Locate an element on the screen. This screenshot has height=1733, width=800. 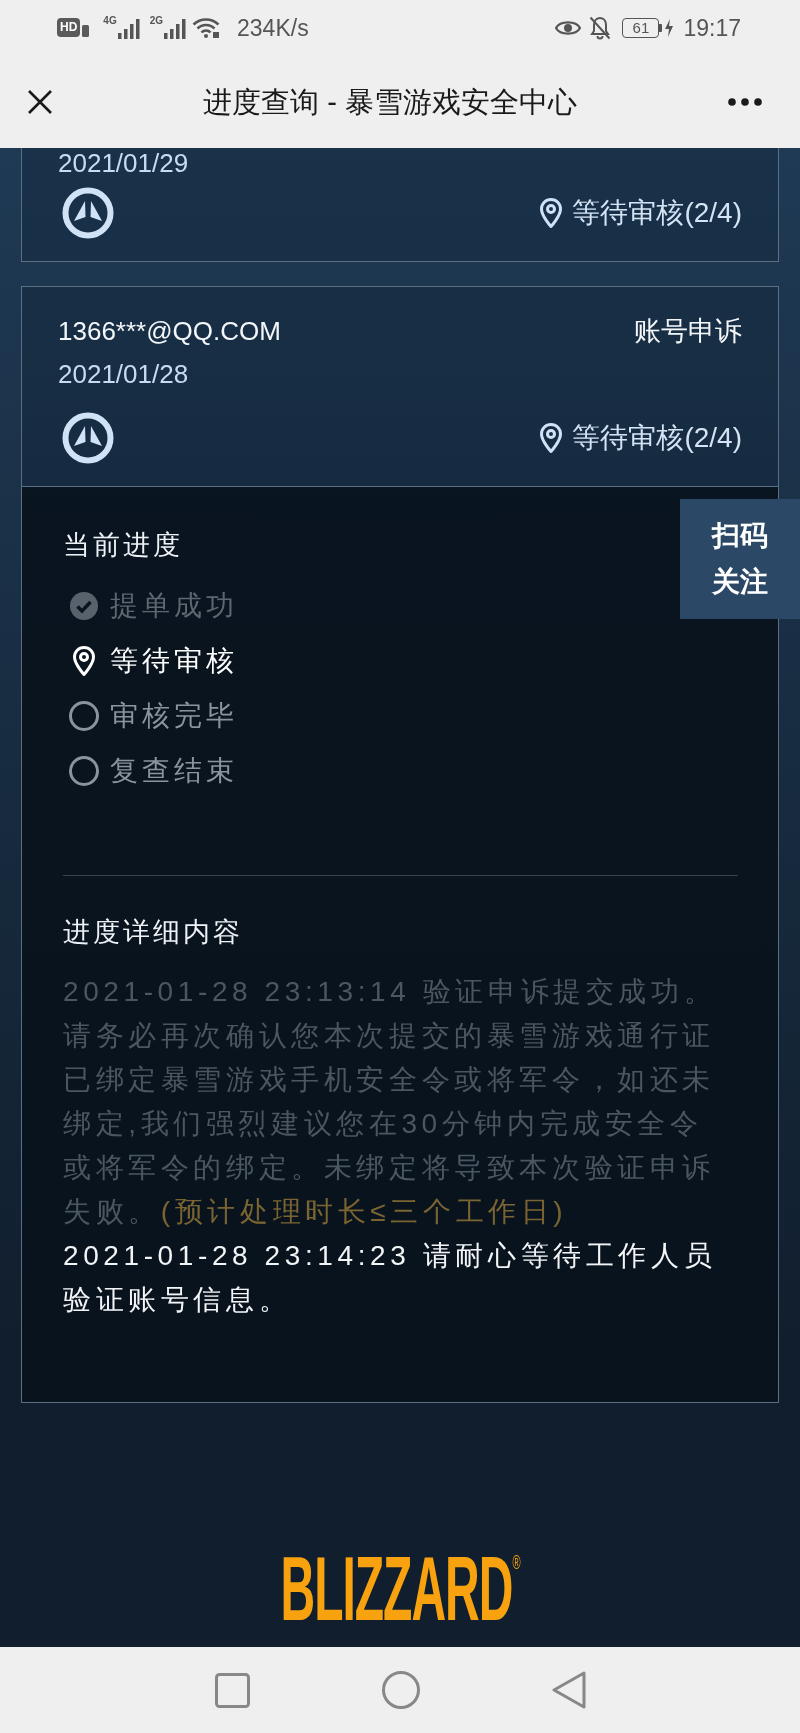
step-label: 等待审核 is located at coordinates (174, 660).